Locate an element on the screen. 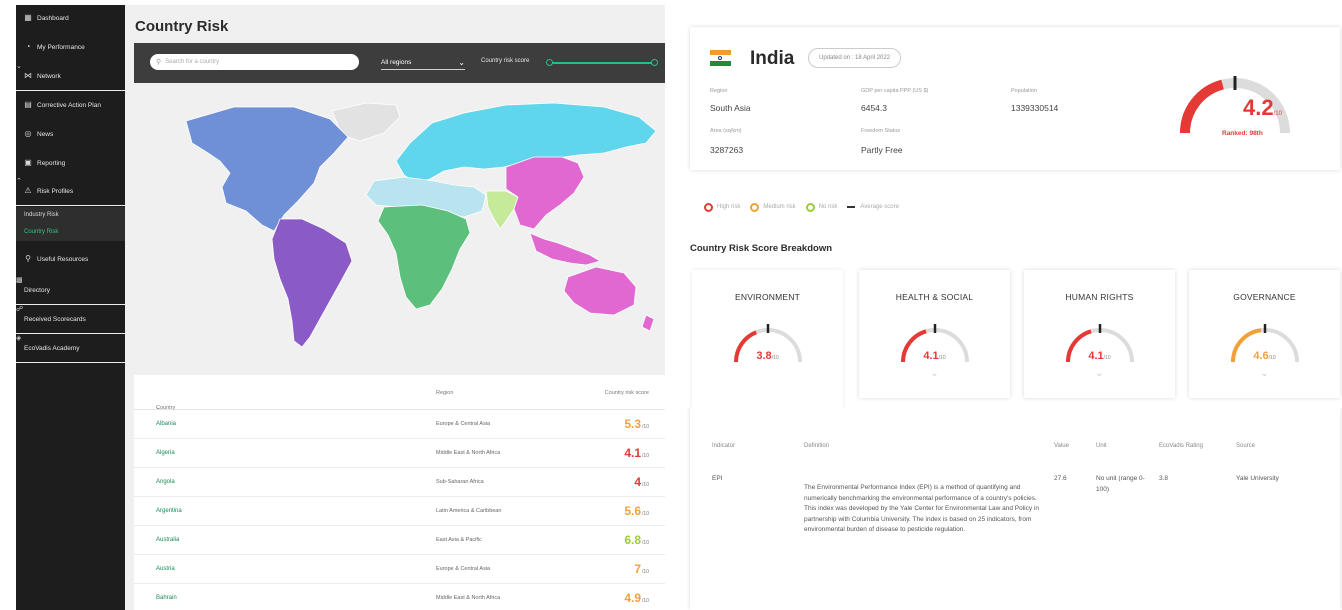 Image resolution: width=1342 pixels, height=610 pixels. region-southeast-asia is located at coordinates (565, 249).